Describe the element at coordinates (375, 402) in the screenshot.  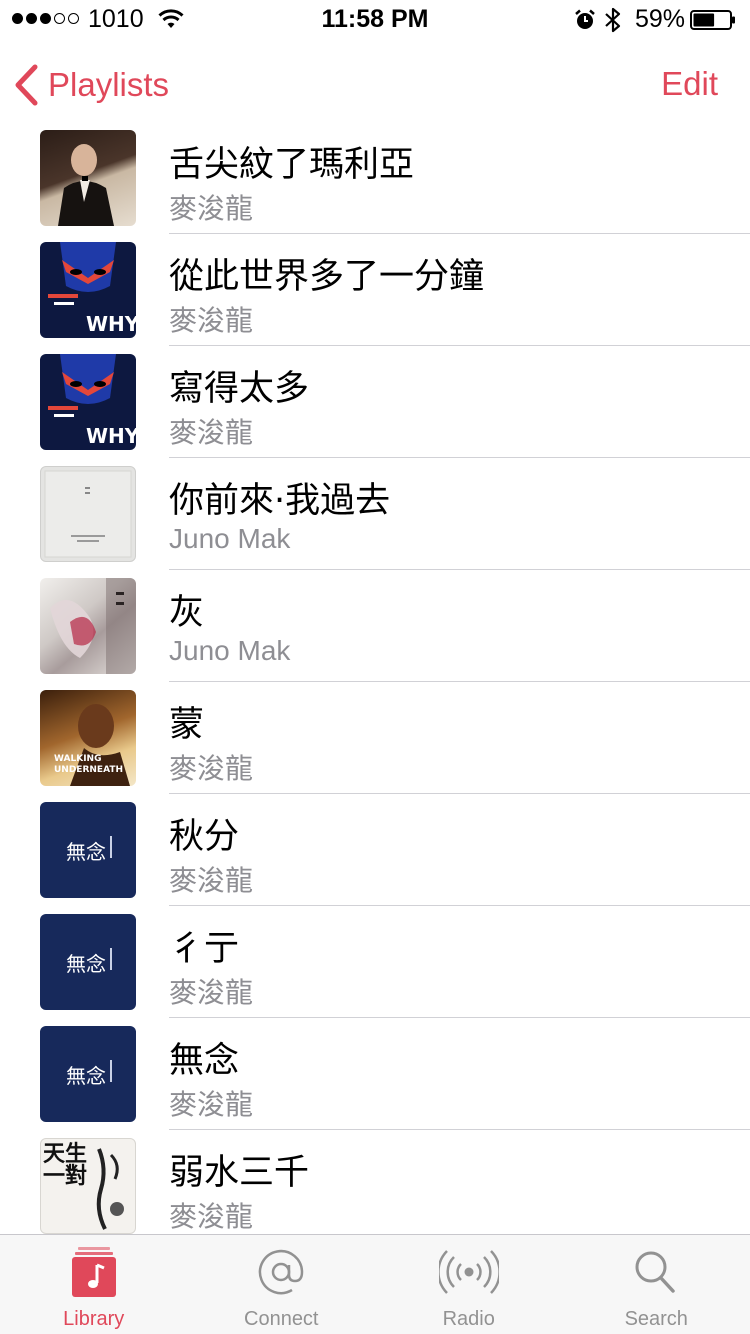
I see `song-row: WHY 寫得太多 麥浚龍` at that location.